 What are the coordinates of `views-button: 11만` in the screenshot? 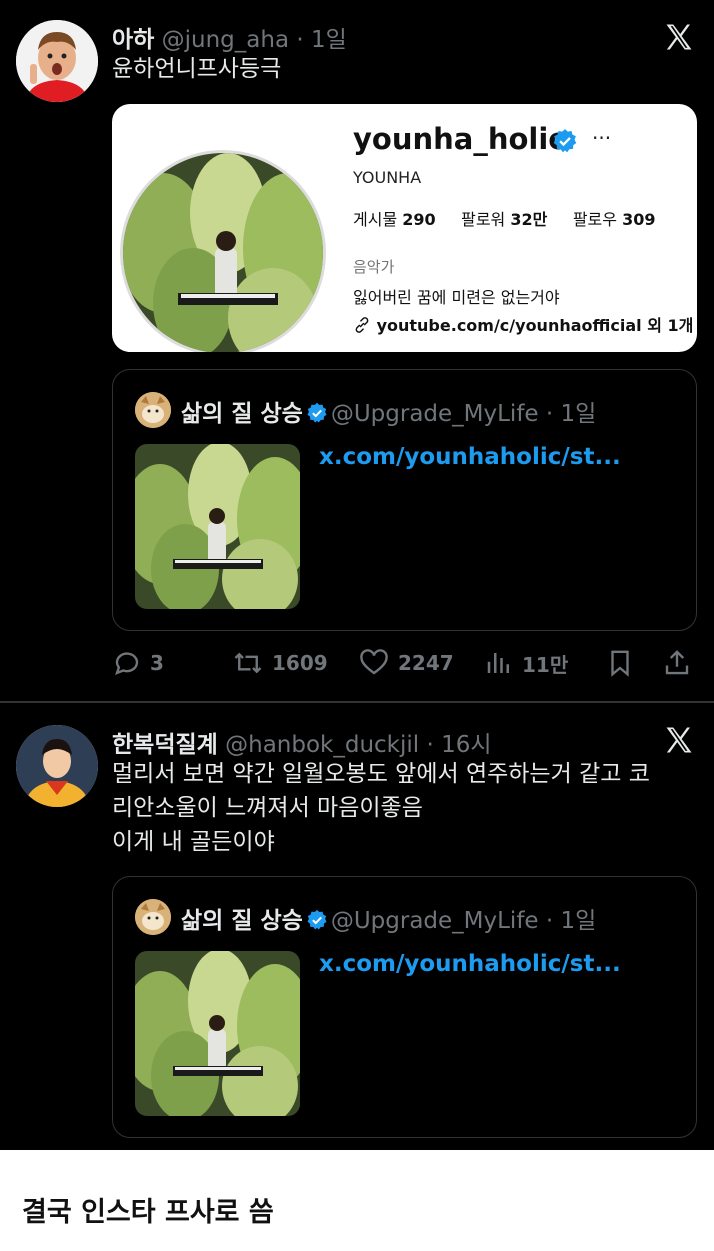 It's located at (526, 663).